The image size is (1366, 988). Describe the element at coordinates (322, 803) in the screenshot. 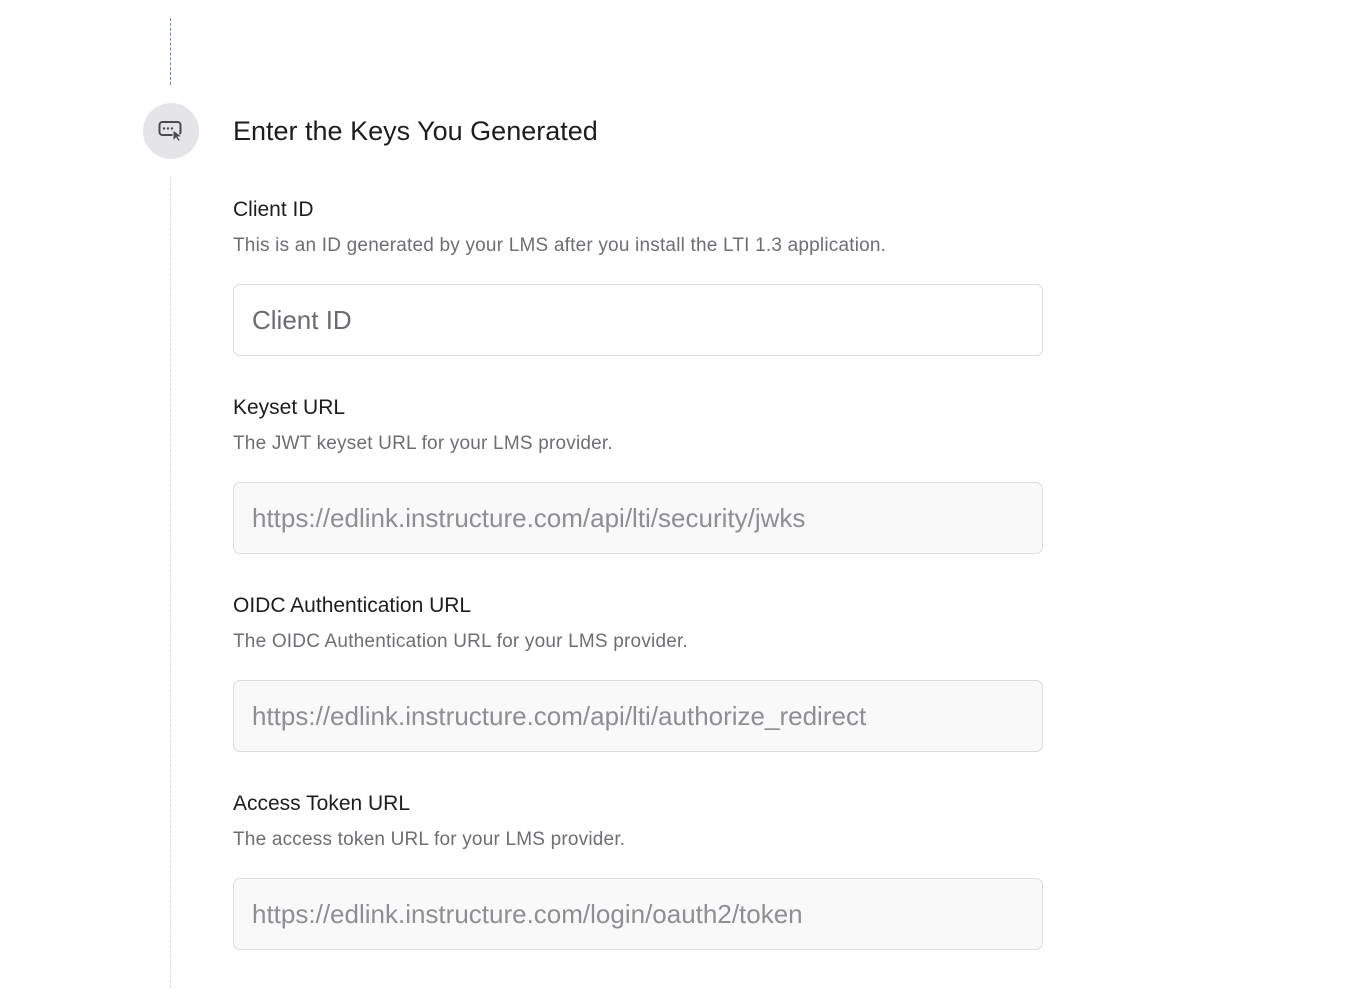

I see `access-token-url-label: Access Token URL` at that location.